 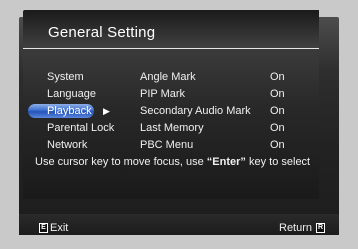 I want to click on option-pbc-menu: PBC Menu, so click(x=166, y=145).